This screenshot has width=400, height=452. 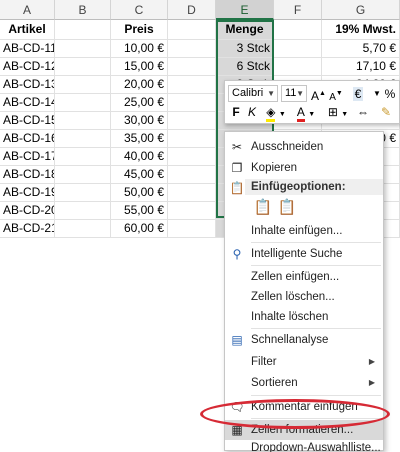 What do you see at coordinates (297, 254) in the screenshot?
I see `menu-item-smart-lookup-label: Intelligente Suche` at bounding box center [297, 254].